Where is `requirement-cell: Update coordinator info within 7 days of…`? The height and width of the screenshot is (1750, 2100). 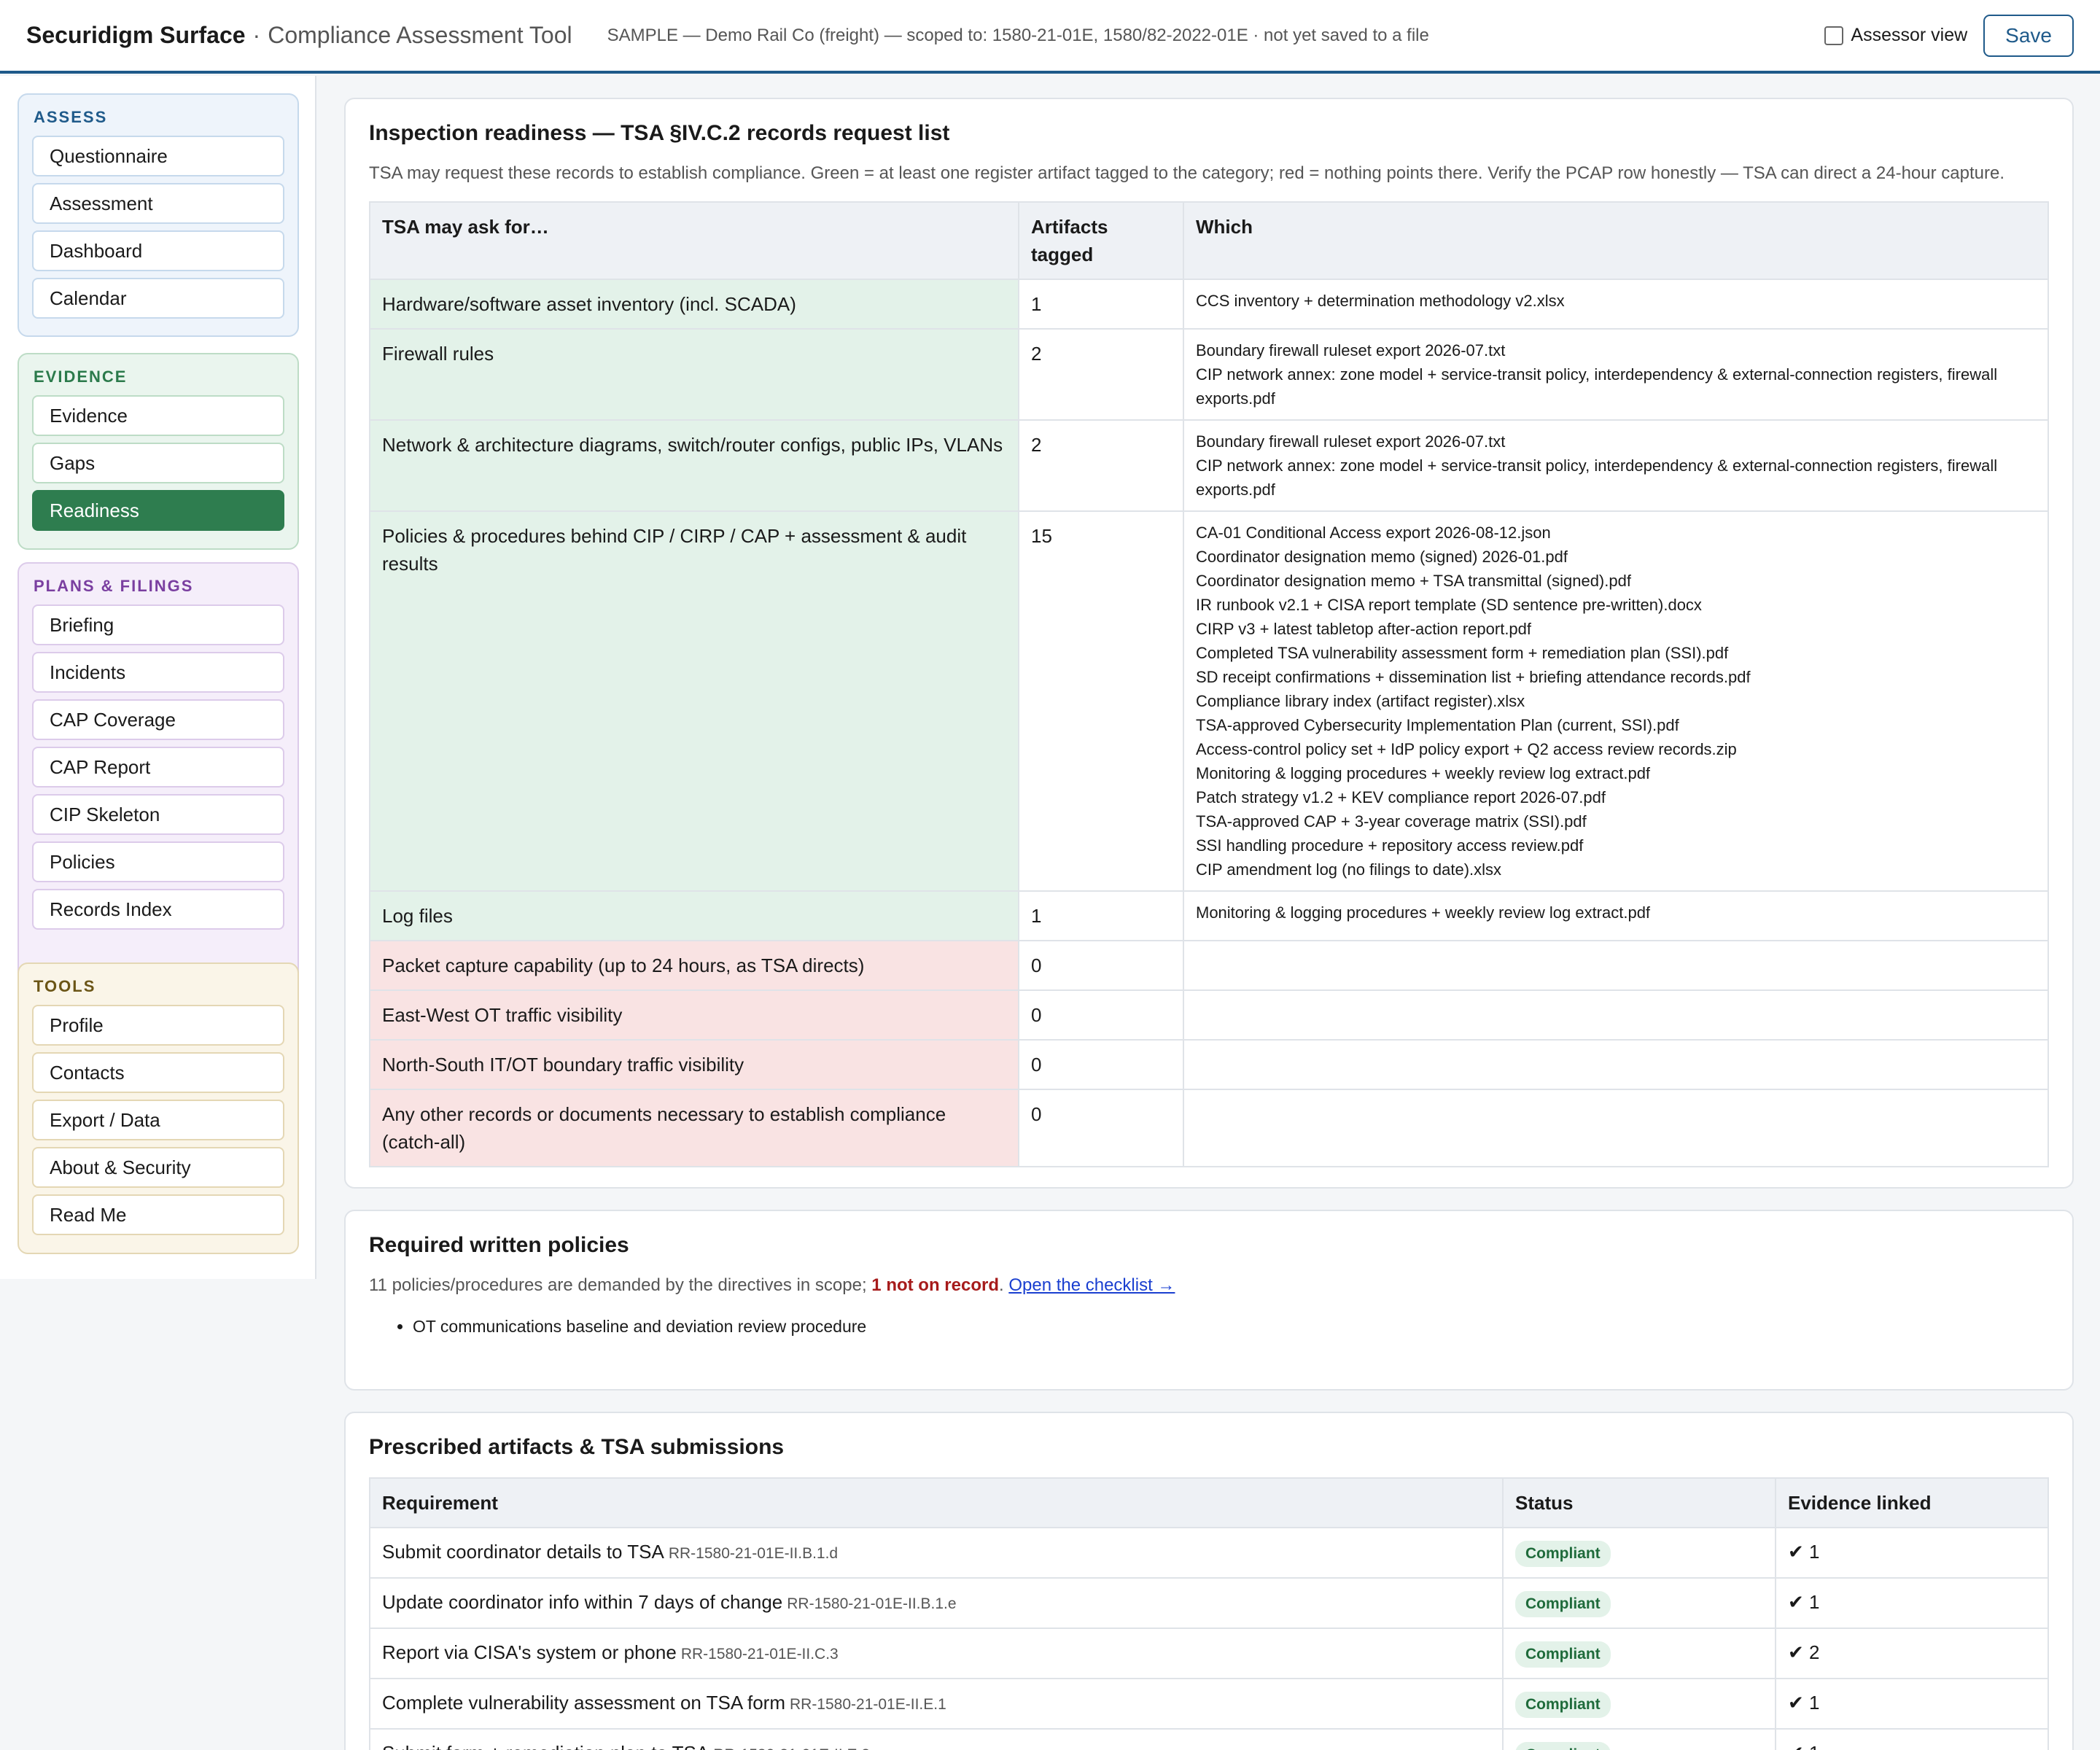 requirement-cell: Update coordinator info within 7 days of… is located at coordinates (936, 1603).